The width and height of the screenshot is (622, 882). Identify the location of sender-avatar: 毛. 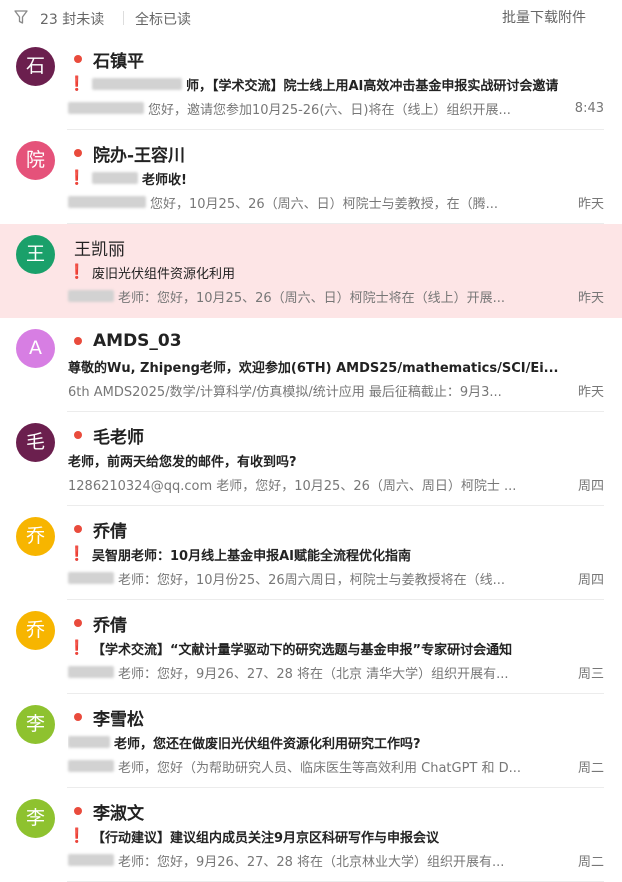
(35, 442).